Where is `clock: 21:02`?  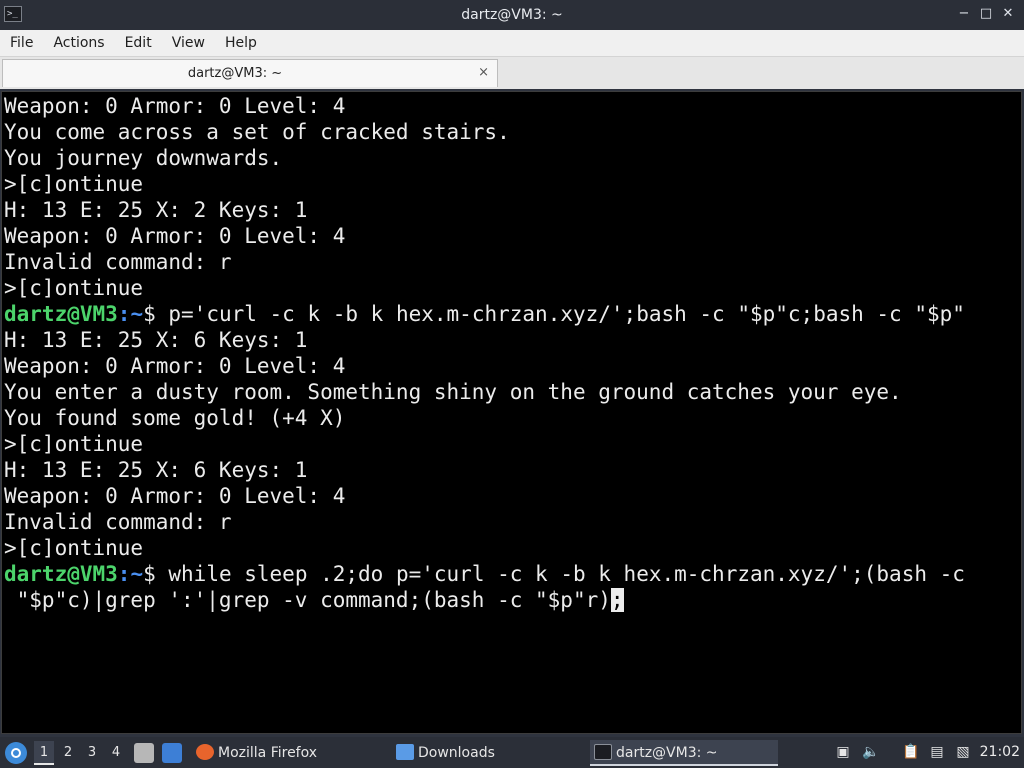
clock: 21:02 is located at coordinates (999, 752).